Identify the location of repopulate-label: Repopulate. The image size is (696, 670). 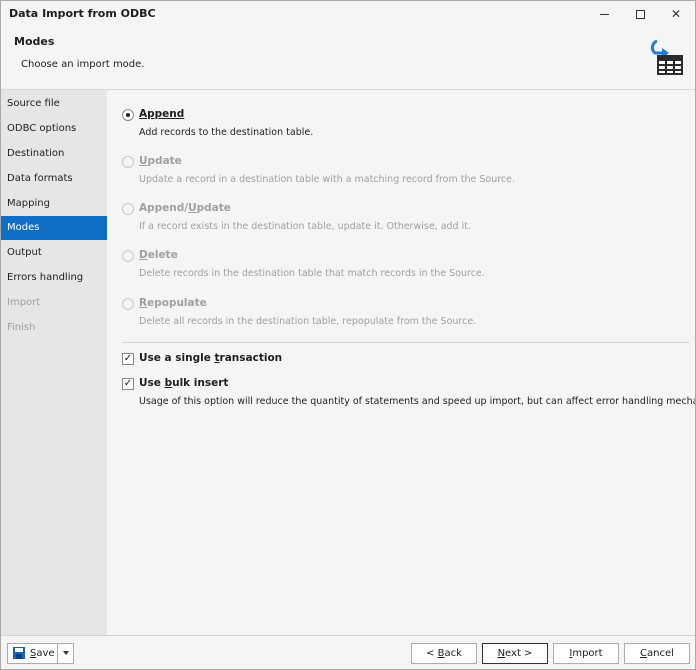
(173, 303).